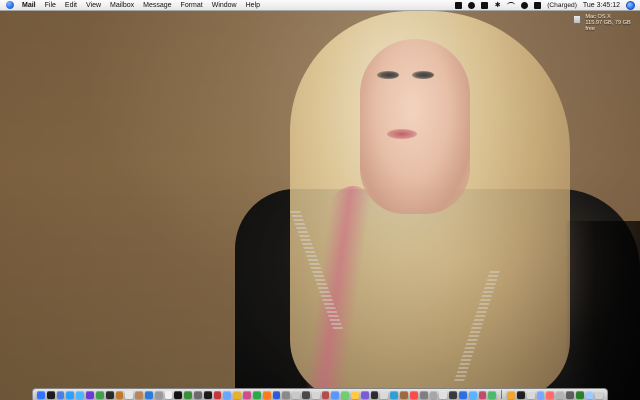 This screenshot has height=400, width=640. I want to click on wallpaper-lips, so click(402, 134).